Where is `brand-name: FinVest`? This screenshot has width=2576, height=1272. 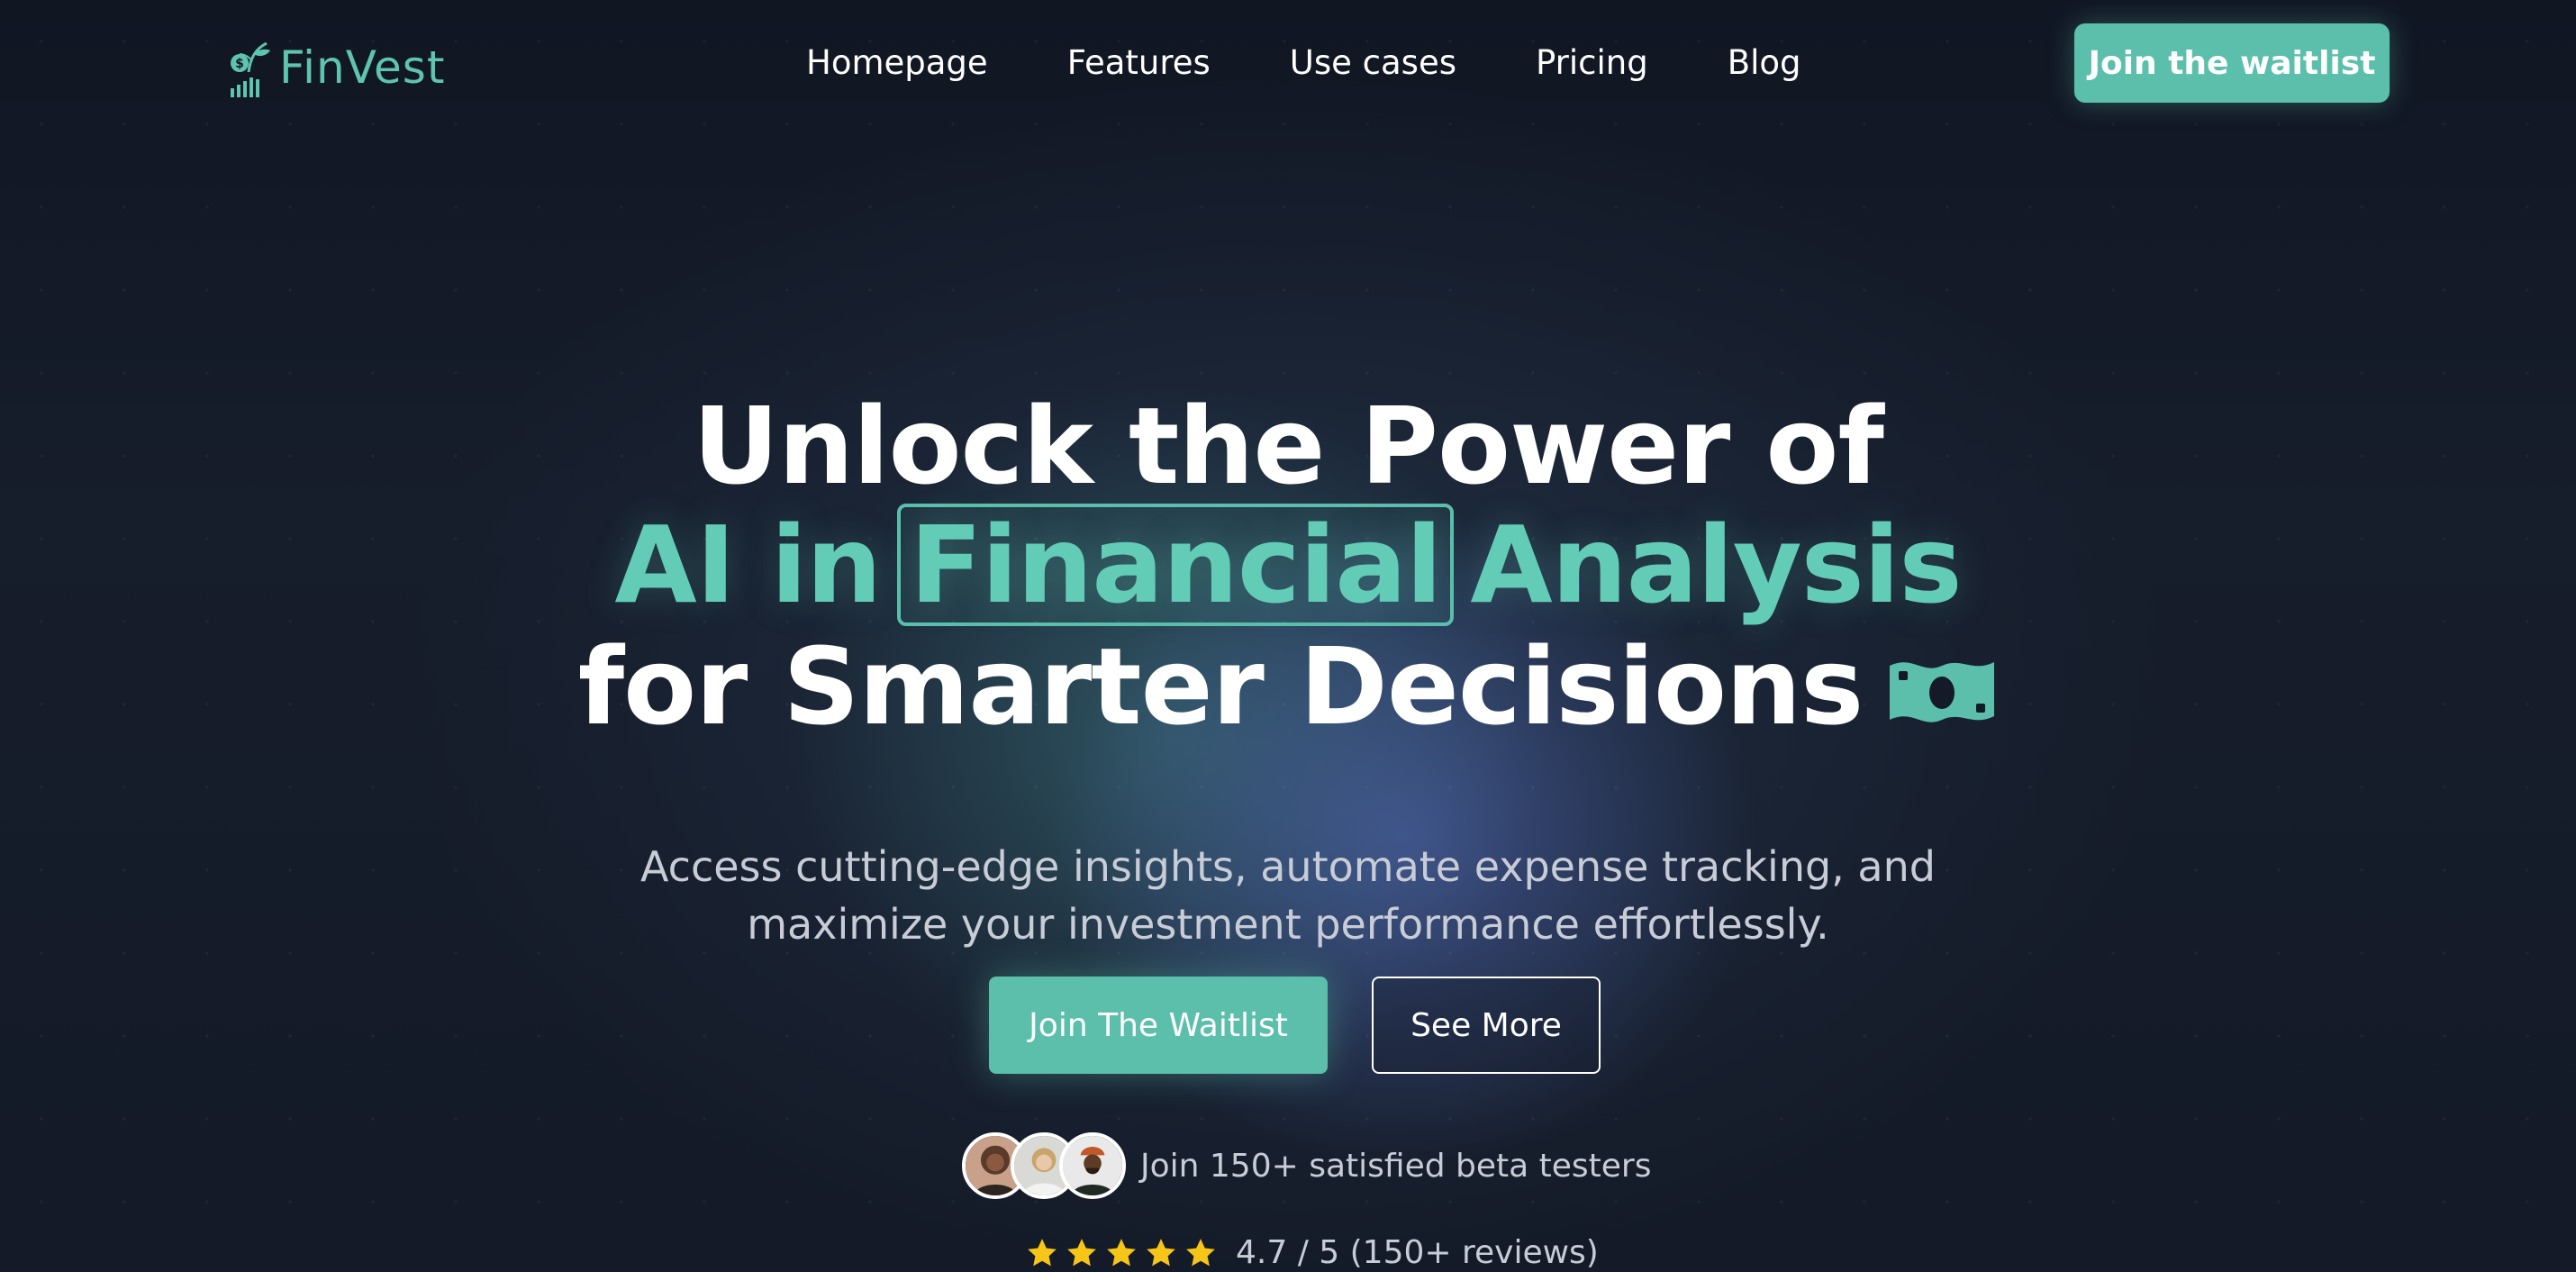
brand-name: FinVest is located at coordinates (363, 67).